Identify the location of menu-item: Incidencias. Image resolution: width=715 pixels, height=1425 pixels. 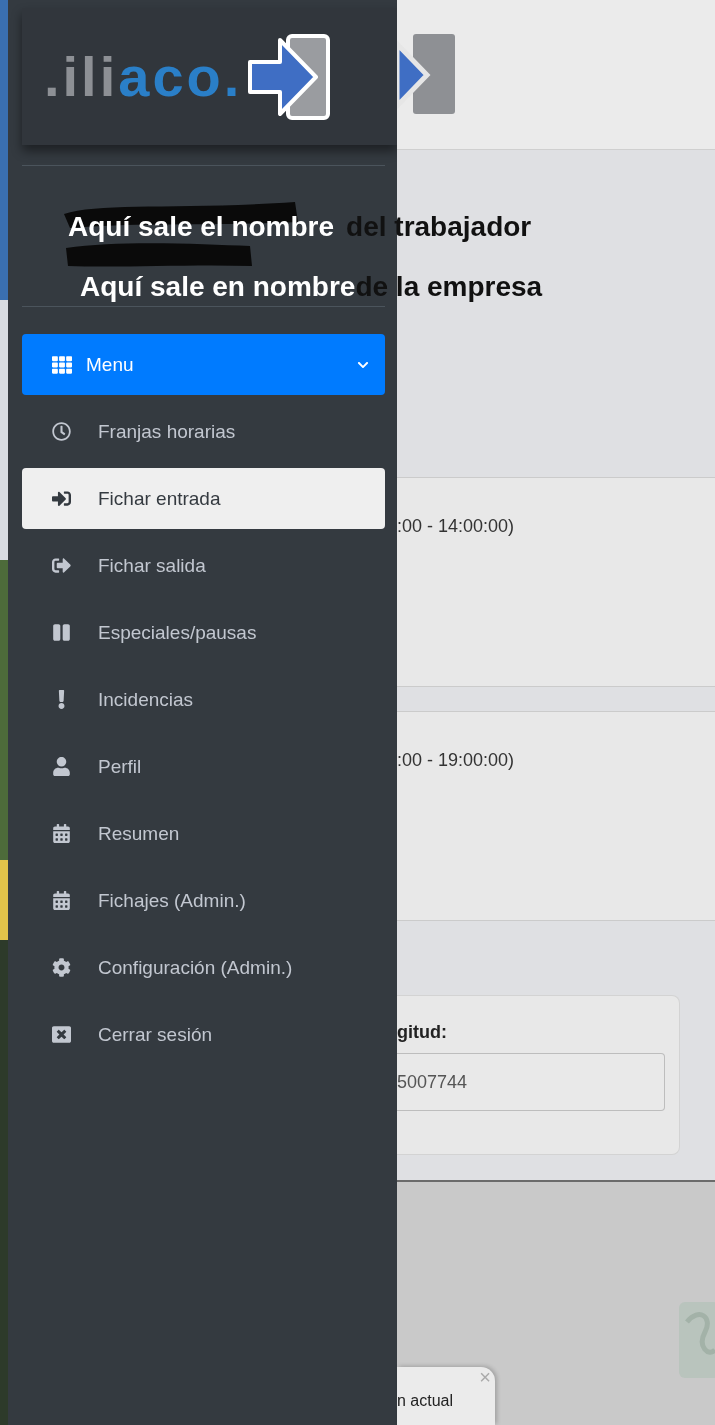
(203, 699).